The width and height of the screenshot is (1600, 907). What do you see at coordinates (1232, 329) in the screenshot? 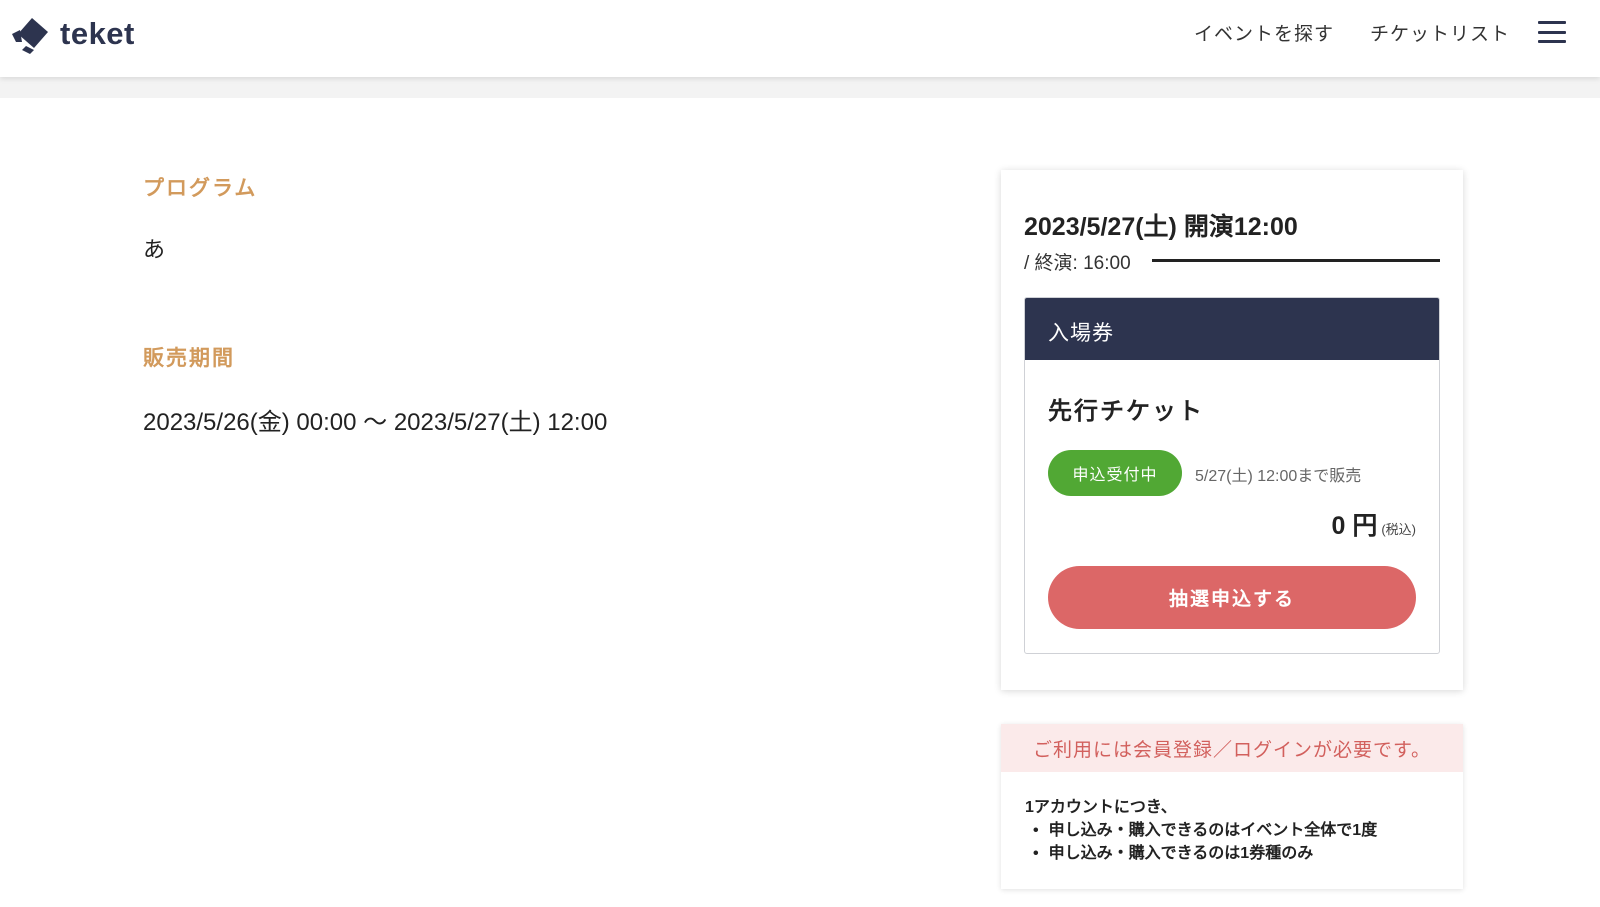
I see `ticket-category: 入場券` at bounding box center [1232, 329].